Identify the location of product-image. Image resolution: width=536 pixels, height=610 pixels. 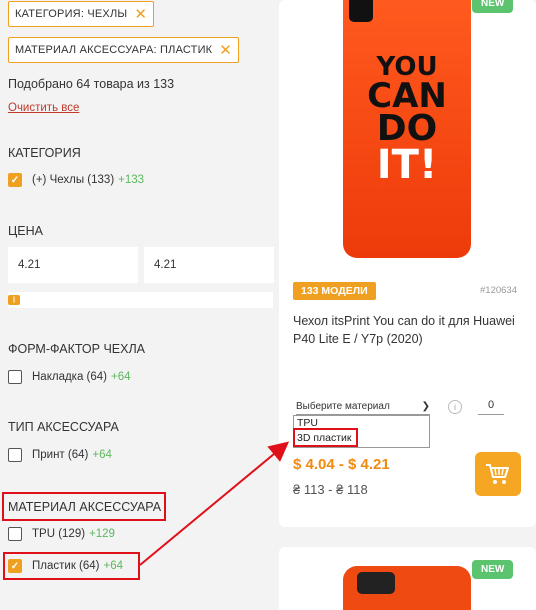
(407, 588).